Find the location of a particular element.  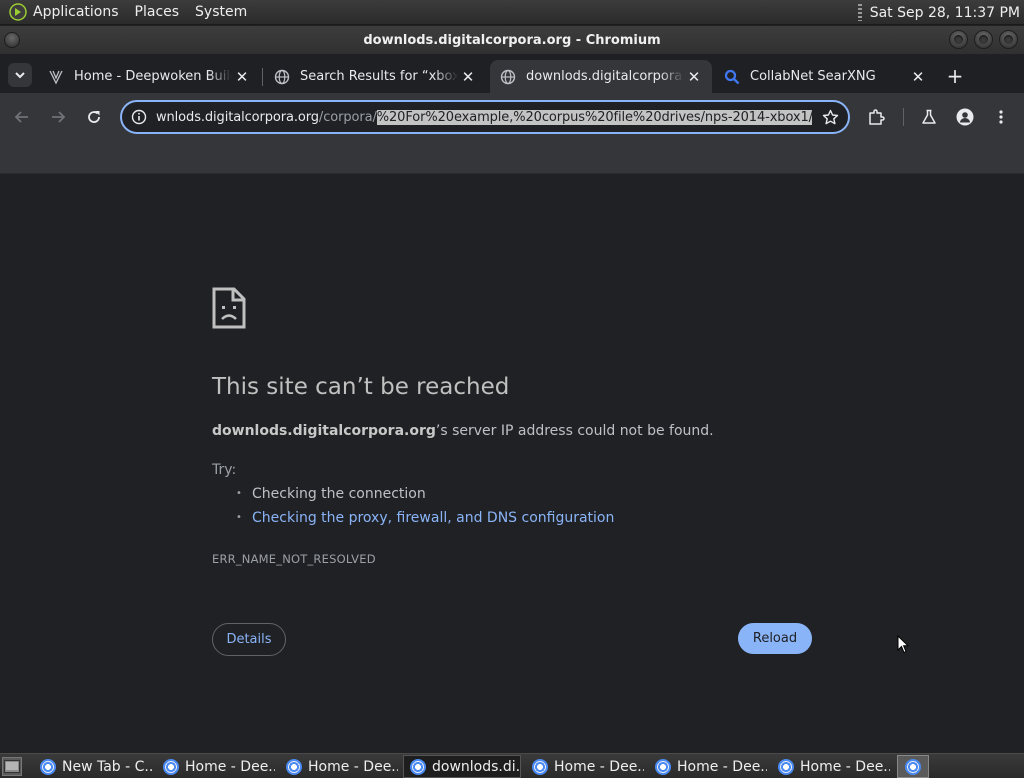

arrow-right-icon is located at coordinates (59, 117).